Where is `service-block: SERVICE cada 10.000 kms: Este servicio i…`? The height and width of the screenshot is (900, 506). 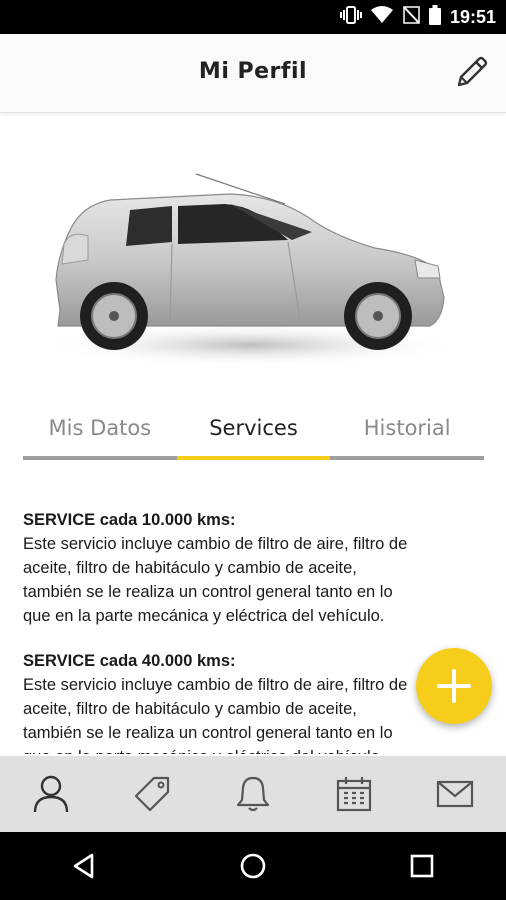 service-block: SERVICE cada 10.000 kms: Este servicio i… is located at coordinates (253, 568).